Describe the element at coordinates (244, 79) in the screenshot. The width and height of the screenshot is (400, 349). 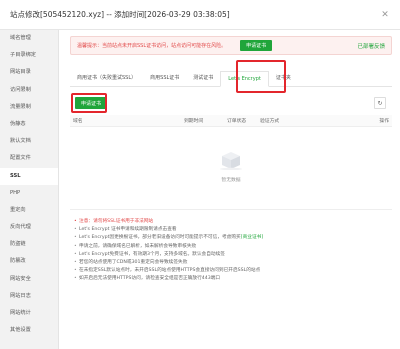
I see `tab-lets-encrypt: Let's Encrypt` at that location.